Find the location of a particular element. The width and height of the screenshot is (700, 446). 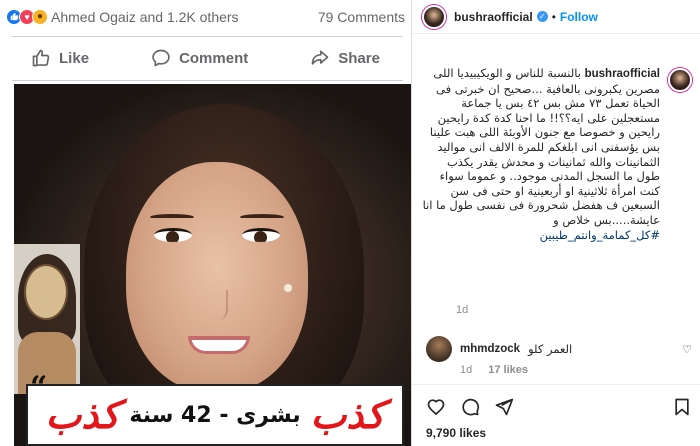

comment-row: mhmdzock العمر كلو ♡ is located at coordinates (559, 349).